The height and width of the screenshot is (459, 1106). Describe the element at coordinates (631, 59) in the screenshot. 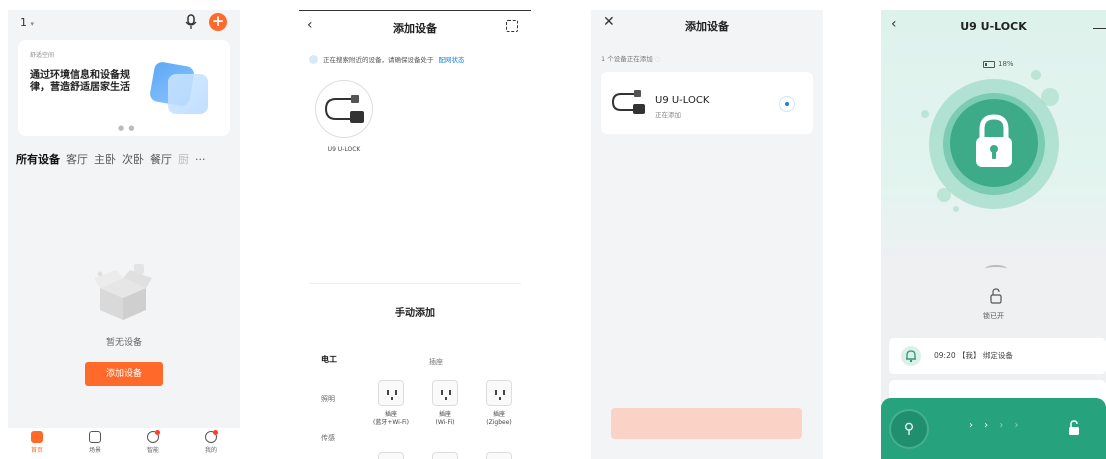

I see `adding-count-text: 1 个设备正在添加 ◌` at that location.